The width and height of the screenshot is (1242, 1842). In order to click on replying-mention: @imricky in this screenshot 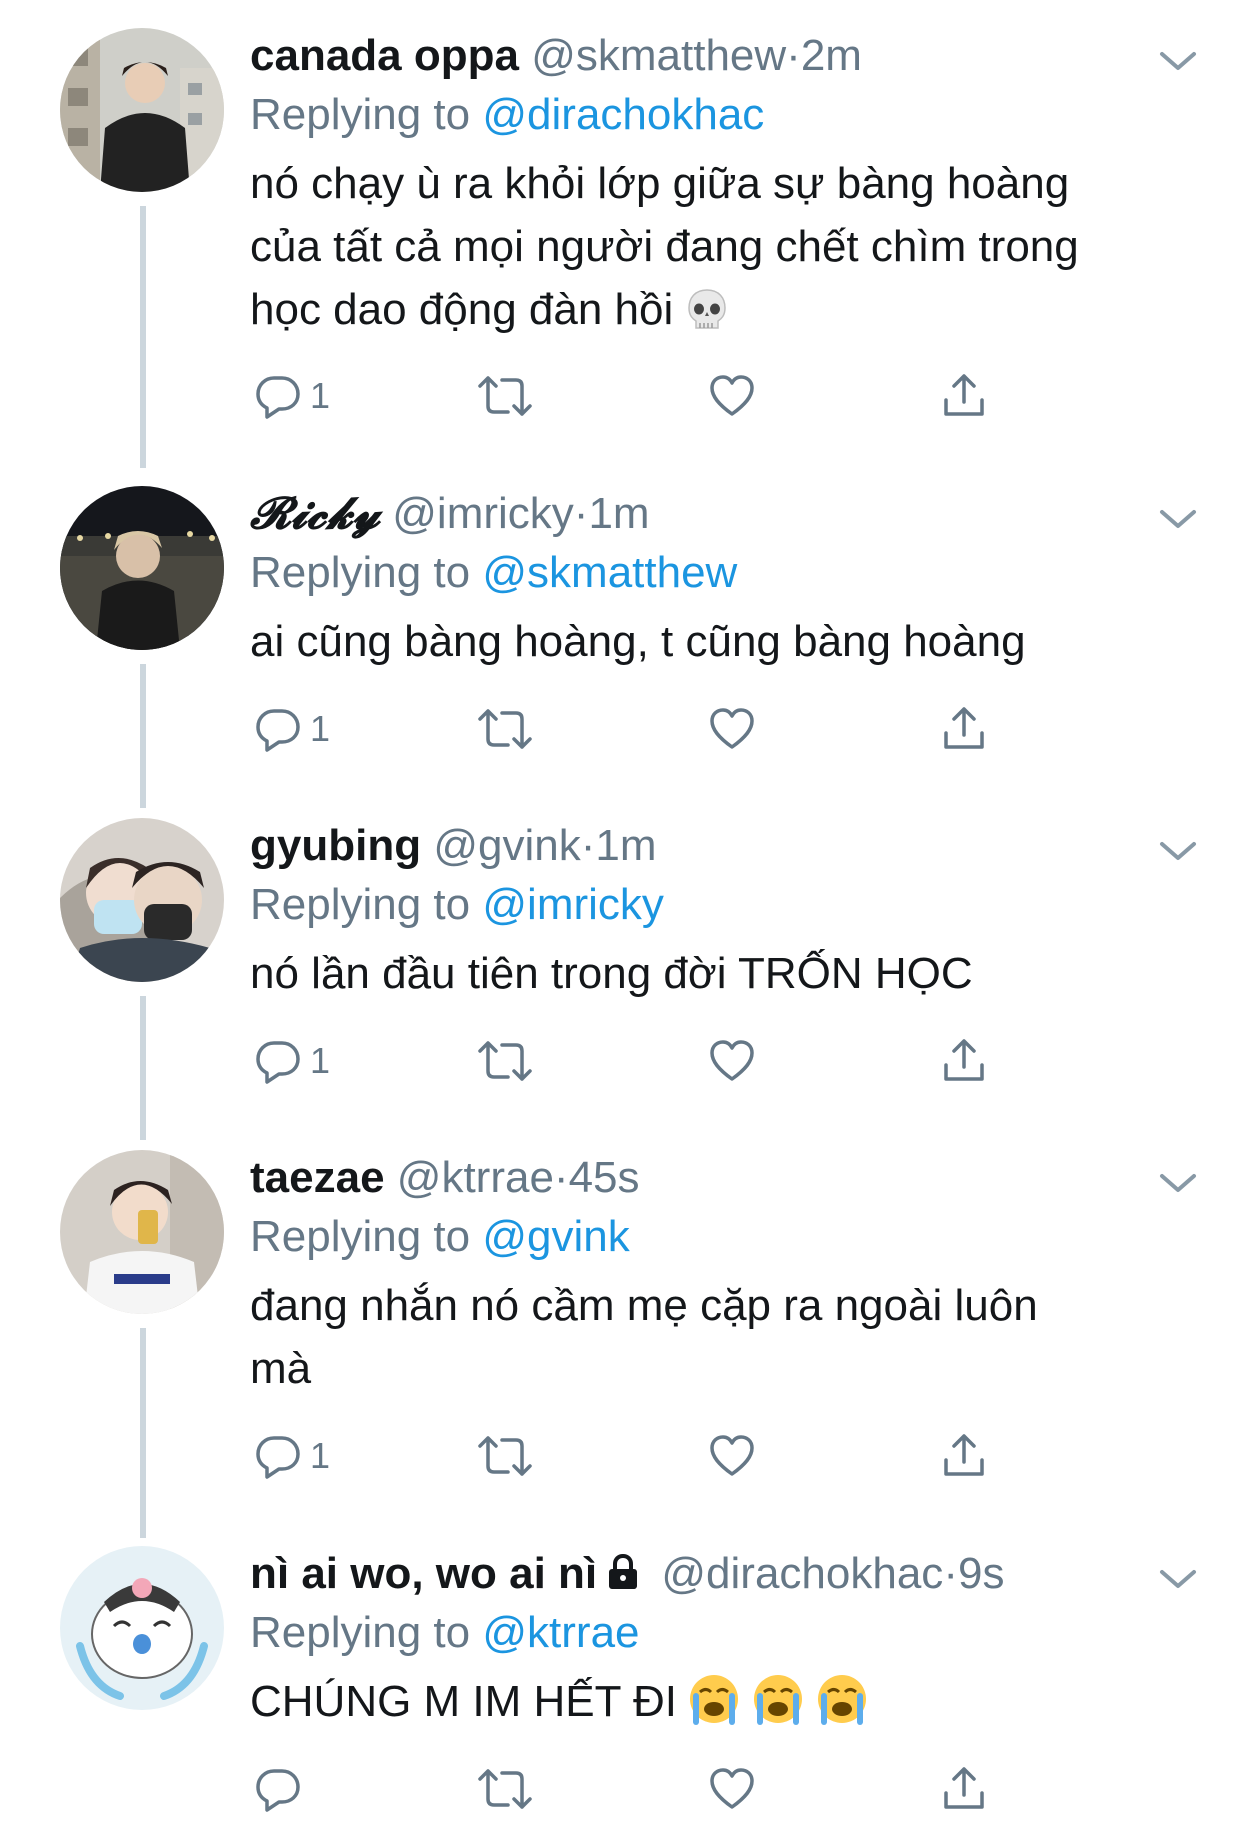, I will do `click(573, 904)`.